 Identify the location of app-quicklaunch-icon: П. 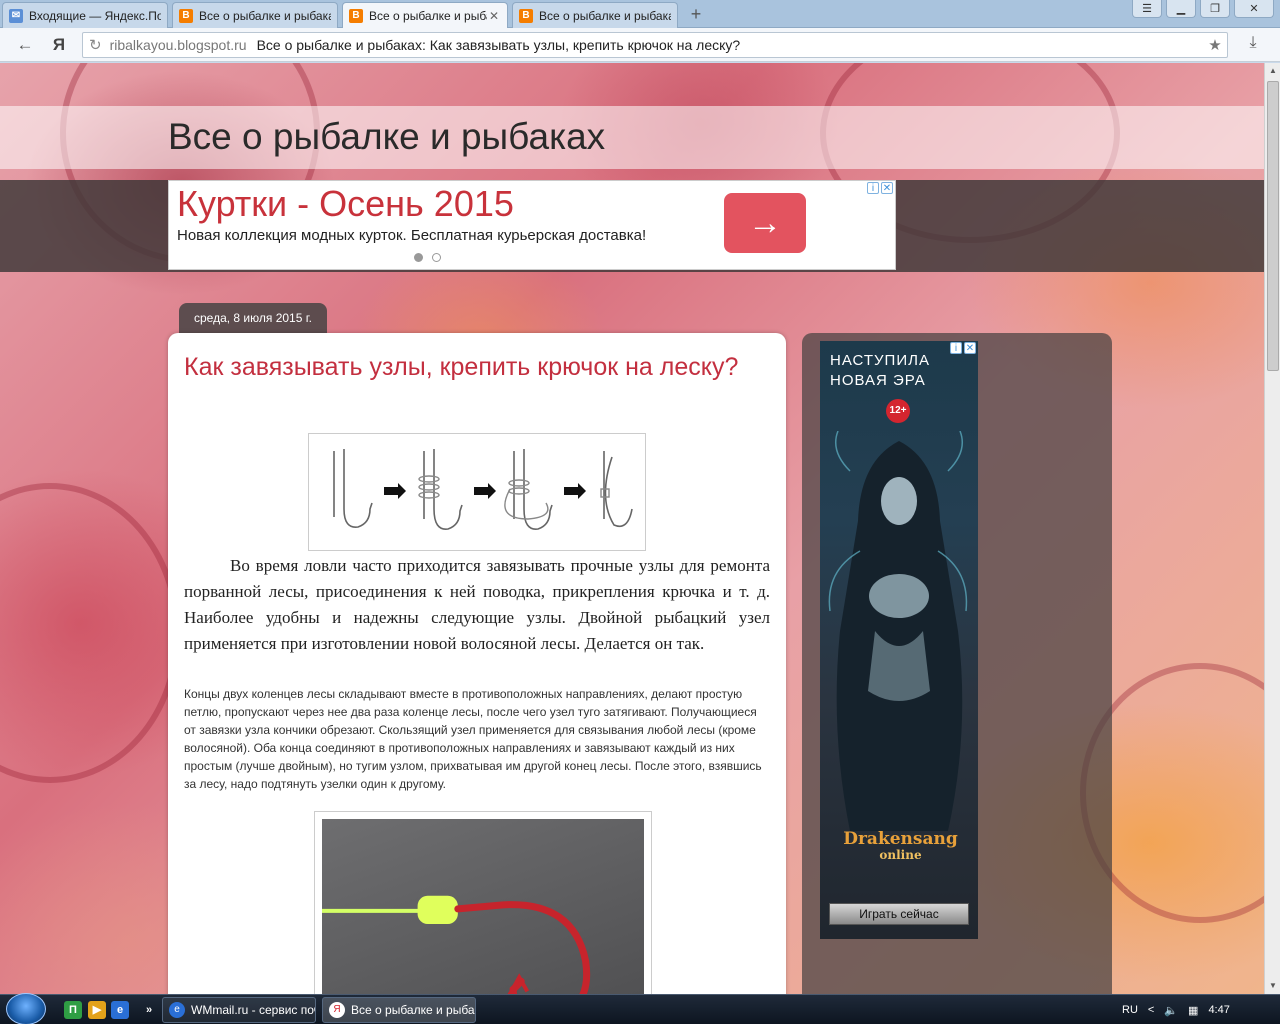
(73, 1010).